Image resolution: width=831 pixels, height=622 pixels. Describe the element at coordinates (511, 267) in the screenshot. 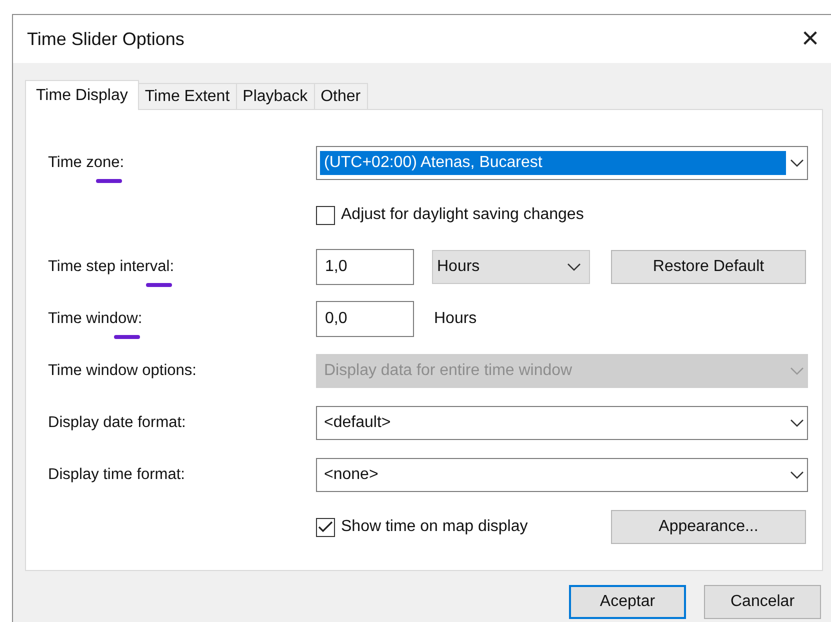

I see `unit-dropdown: Hours` at that location.